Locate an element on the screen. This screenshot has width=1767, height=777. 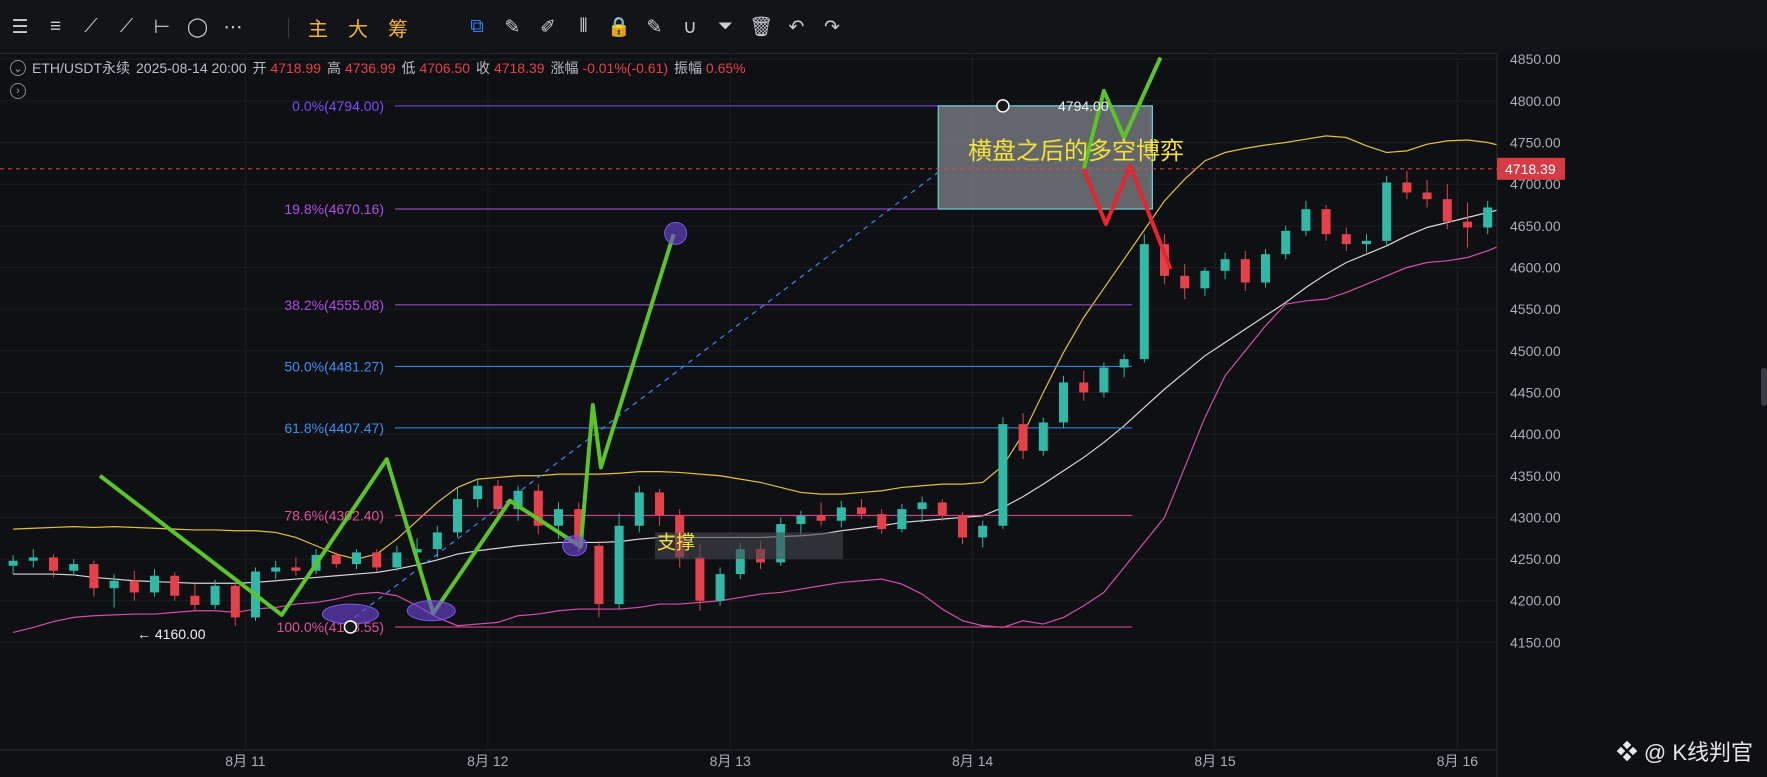
support-label: 支撑 is located at coordinates (676, 542).